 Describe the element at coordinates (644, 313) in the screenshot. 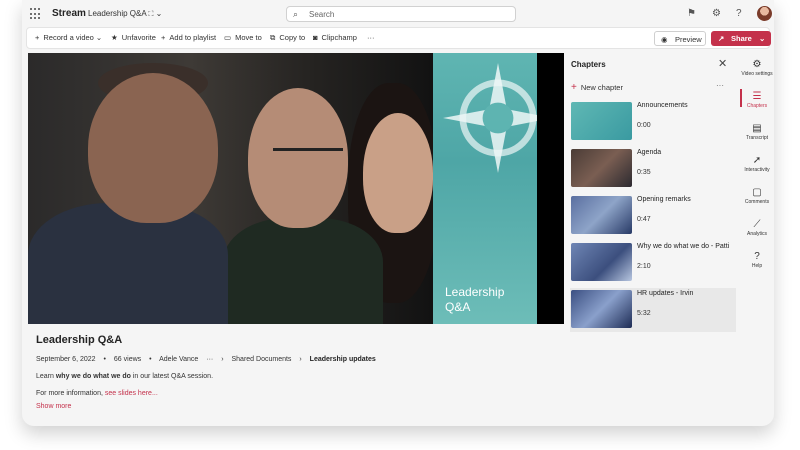

I see `chapter-time: 5:32` at that location.